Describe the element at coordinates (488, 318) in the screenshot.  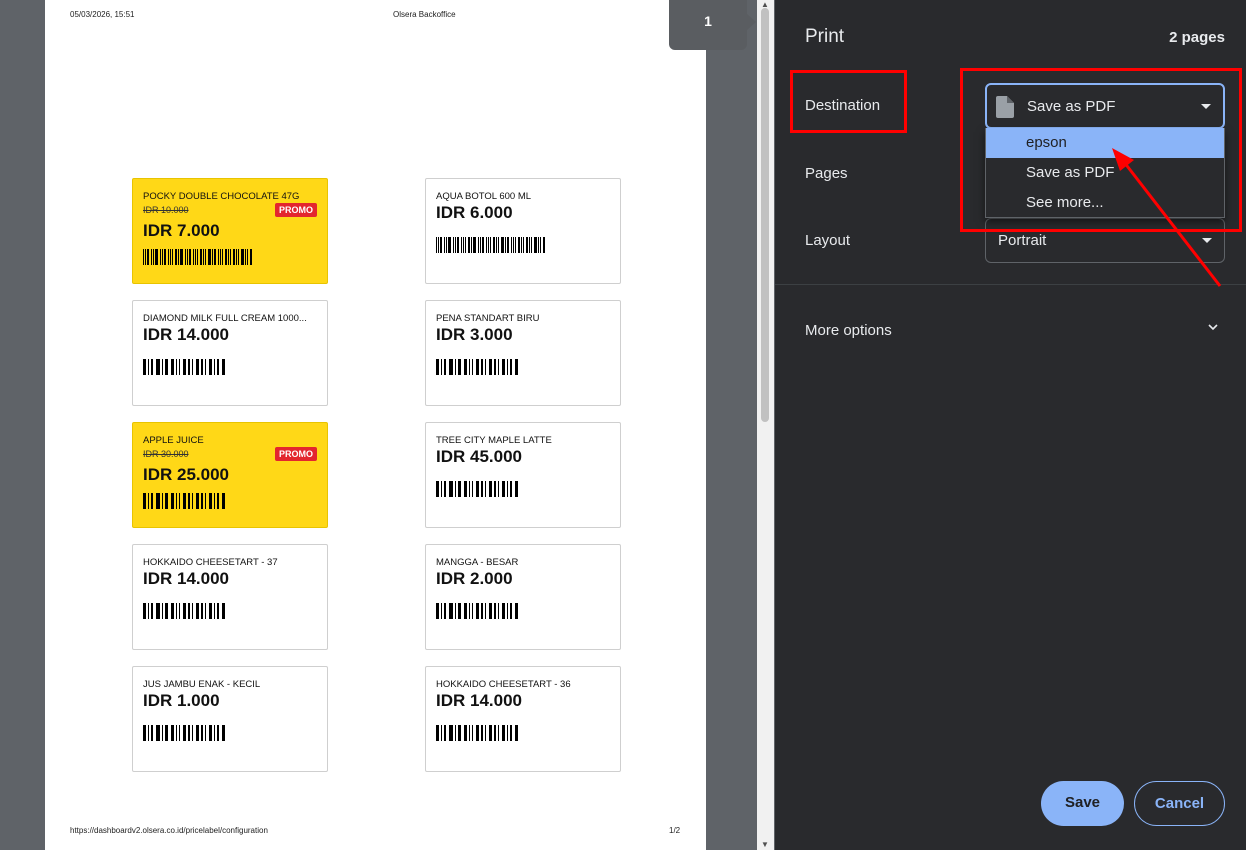
I see `label-product-name: PENA STANDART BIRU` at that location.